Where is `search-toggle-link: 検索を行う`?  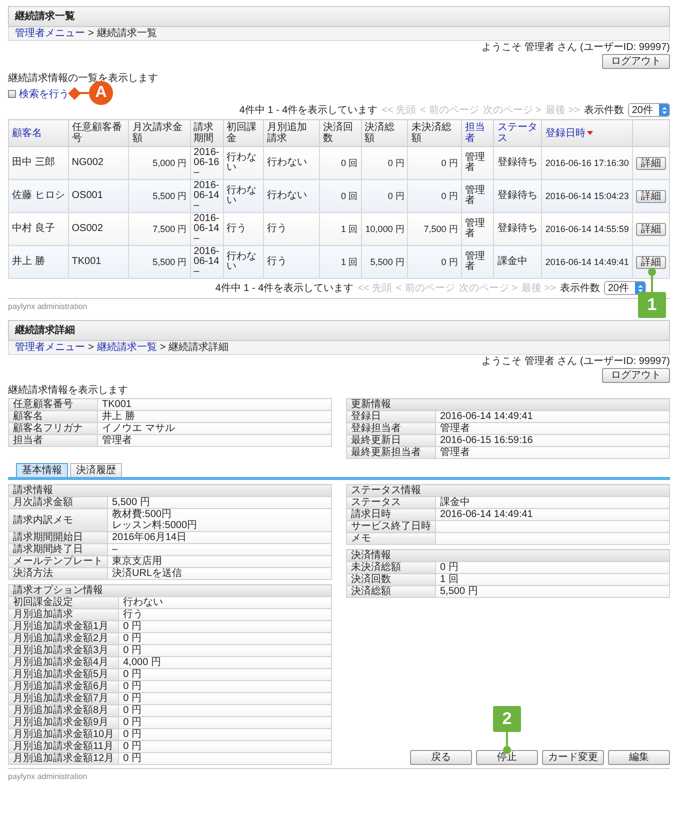 search-toggle-link: 検索を行う is located at coordinates (44, 94).